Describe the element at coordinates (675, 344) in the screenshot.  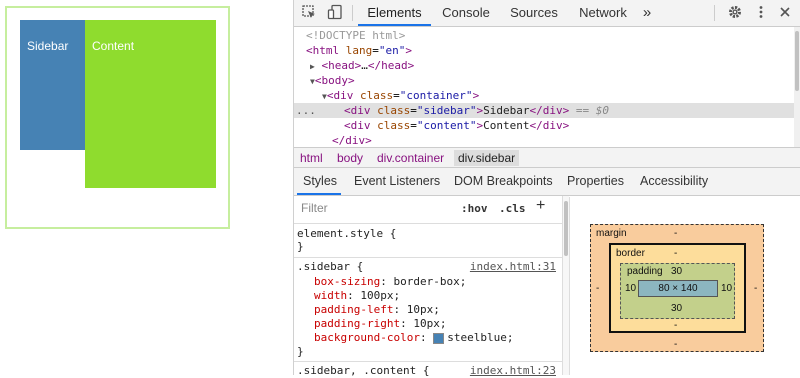
I see `margin-bottom-value: -` at that location.